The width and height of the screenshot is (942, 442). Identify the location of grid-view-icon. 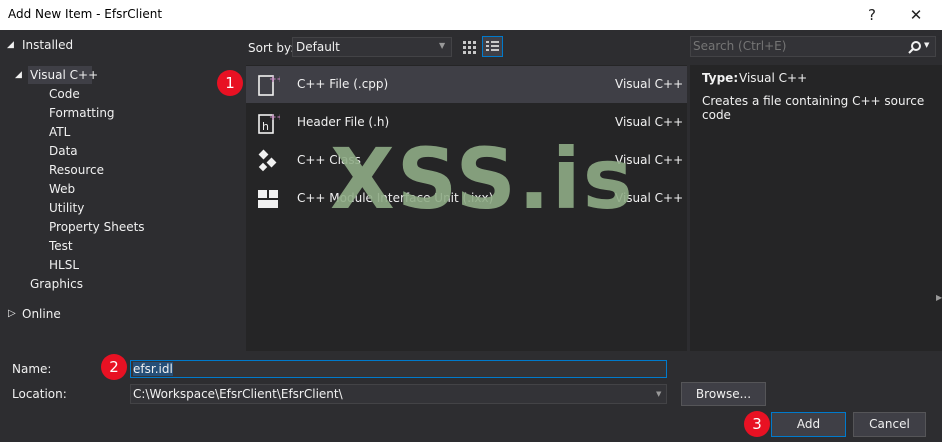
(469, 47).